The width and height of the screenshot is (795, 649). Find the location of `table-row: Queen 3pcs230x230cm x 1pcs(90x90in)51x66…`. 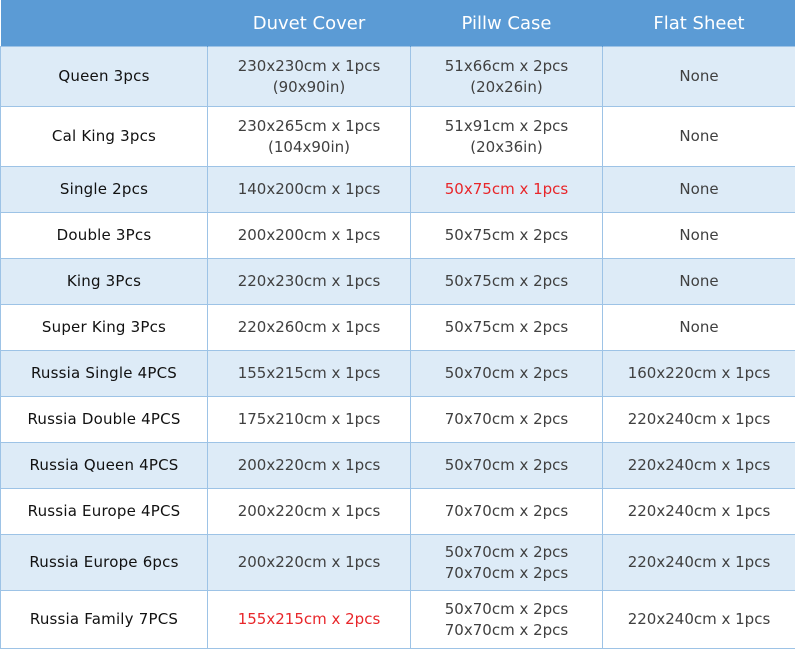

table-row: Queen 3pcs230x230cm x 1pcs(90x90in)51x66… is located at coordinates (398, 77).